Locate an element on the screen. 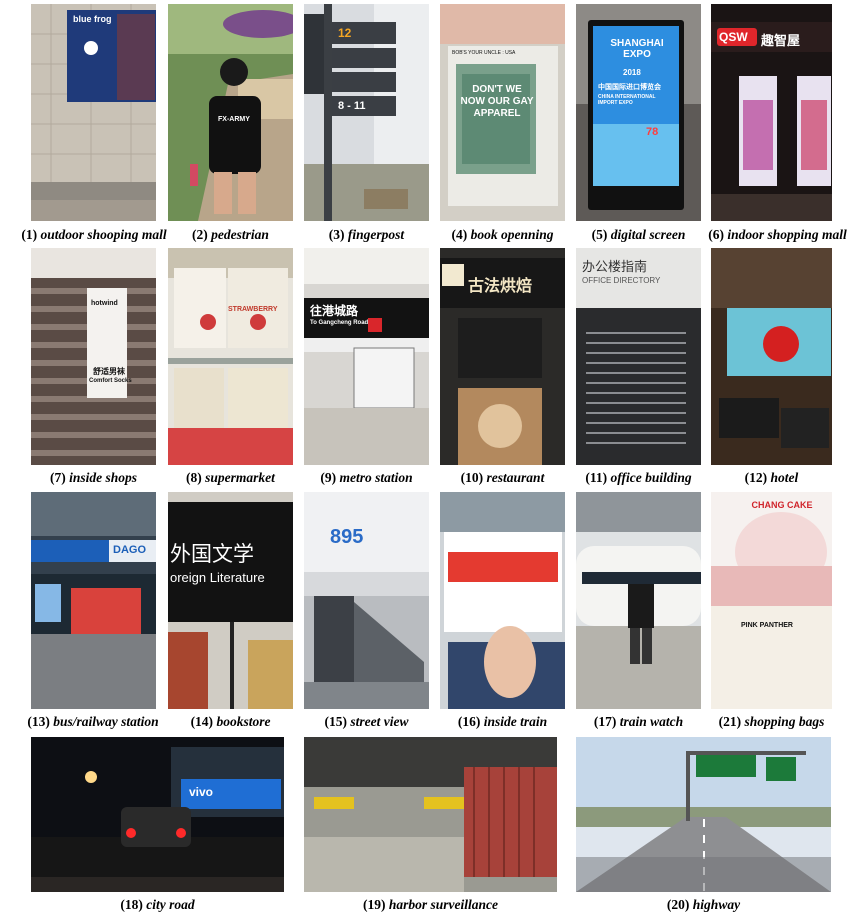  photo-outdoor-shopping-mall: blue frog is located at coordinates (93, 112).